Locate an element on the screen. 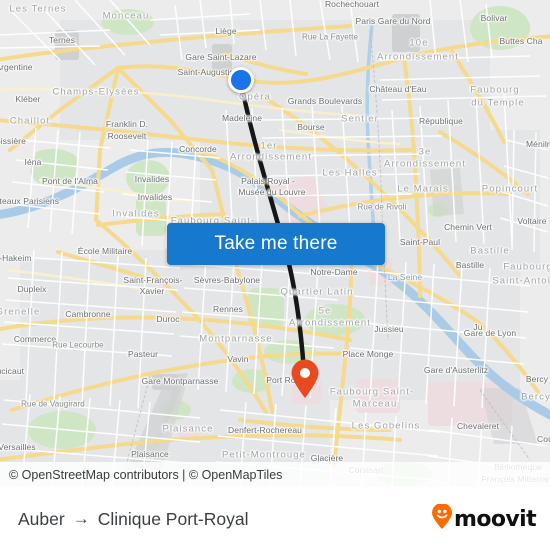 The image size is (550, 550). trip-destination-label: Clinique Port-Royal is located at coordinates (173, 518).